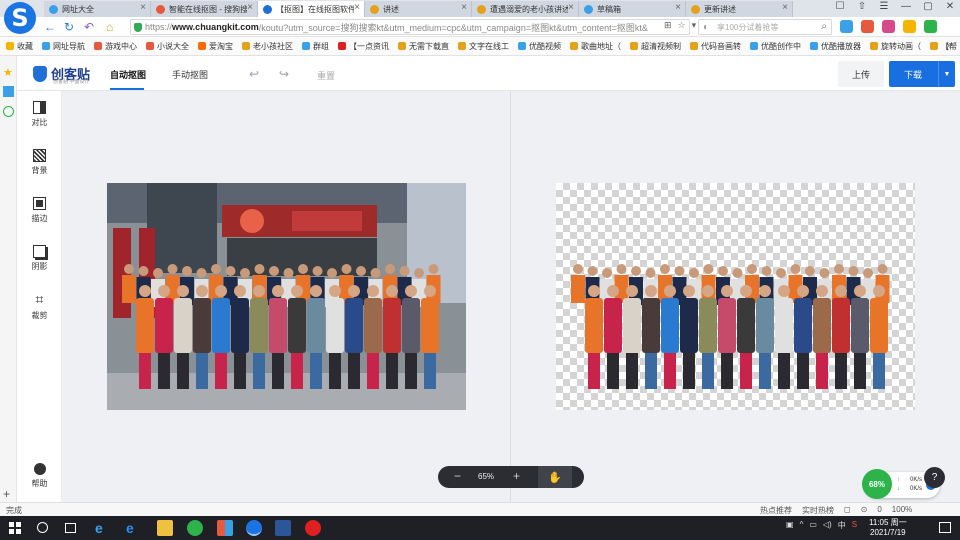  I want to click on window-control-button: ☐, so click(840, 6).